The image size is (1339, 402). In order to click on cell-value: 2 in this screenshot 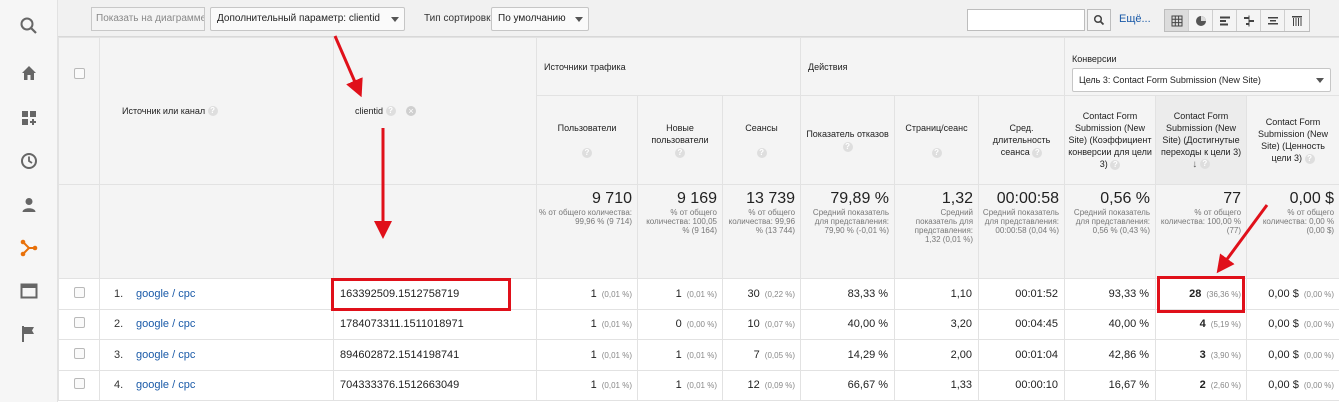, I will do `click(1202, 385)`.